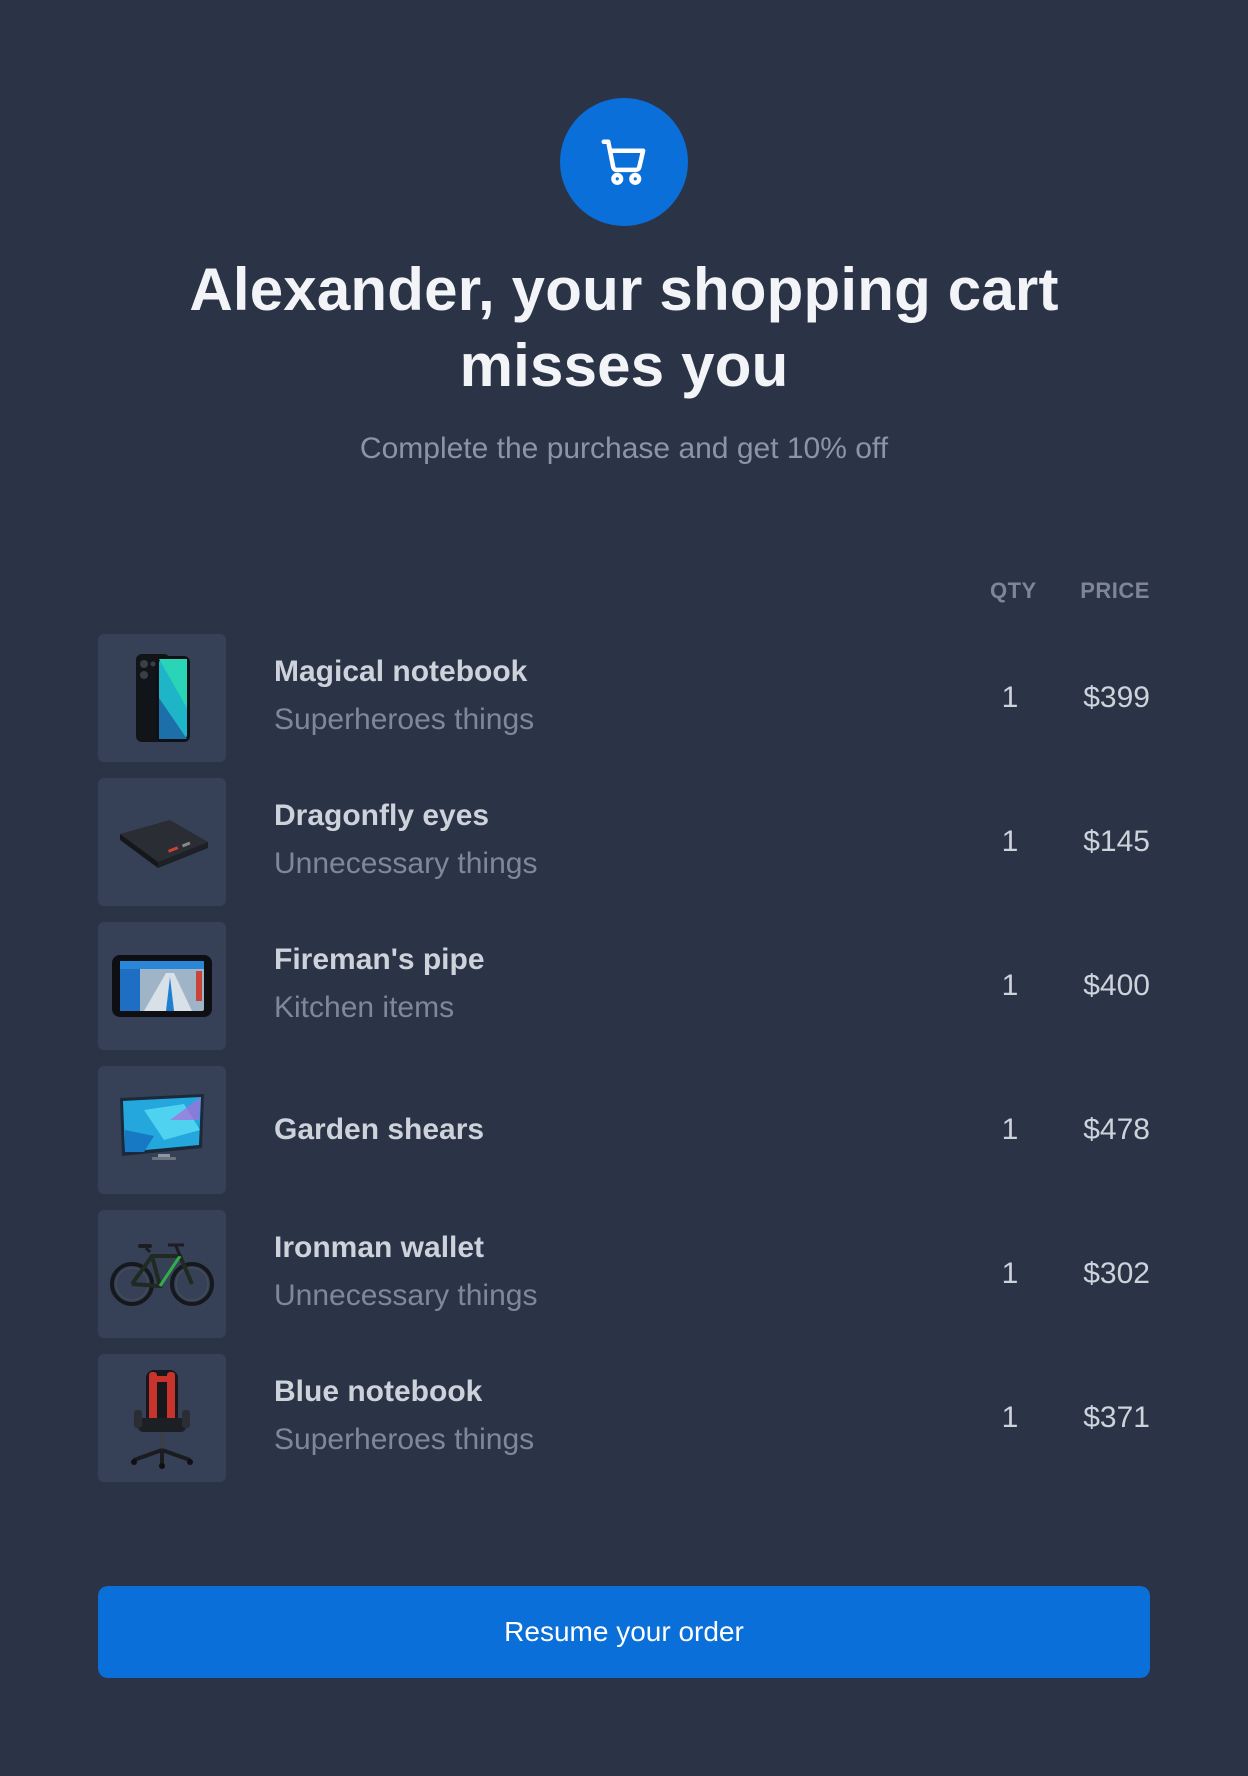 The width and height of the screenshot is (1248, 1776). What do you see at coordinates (1116, 841) in the screenshot?
I see `item-price: $145` at bounding box center [1116, 841].